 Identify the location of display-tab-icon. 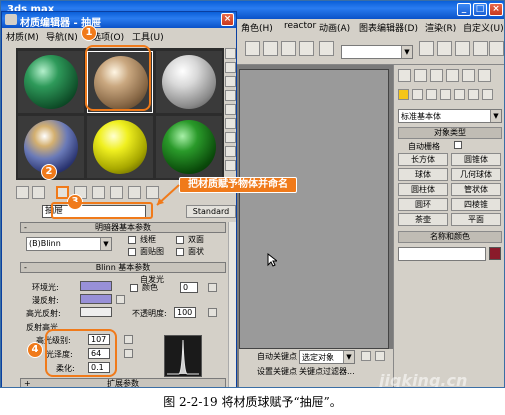
(468, 75).